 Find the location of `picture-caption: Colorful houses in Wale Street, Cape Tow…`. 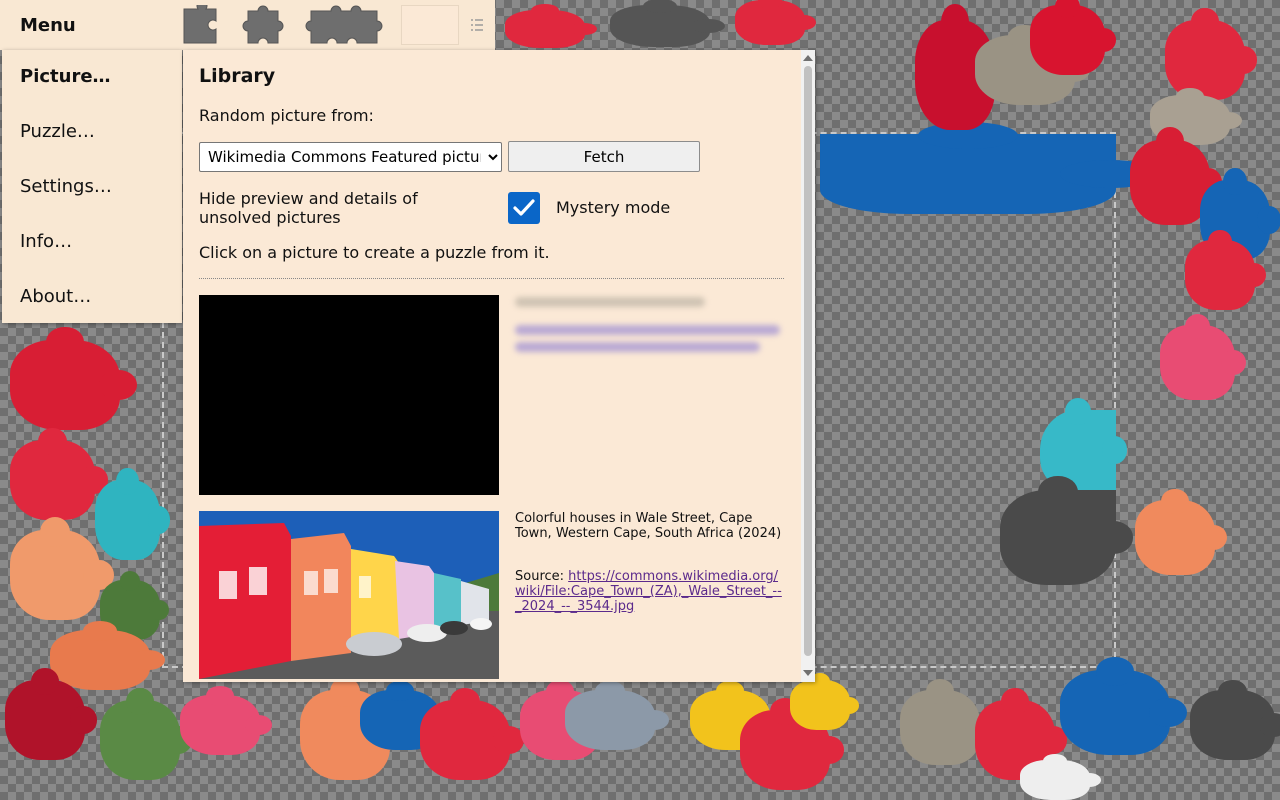

picture-caption: Colorful houses in Wale Street, Cape Tow… is located at coordinates (648, 526).